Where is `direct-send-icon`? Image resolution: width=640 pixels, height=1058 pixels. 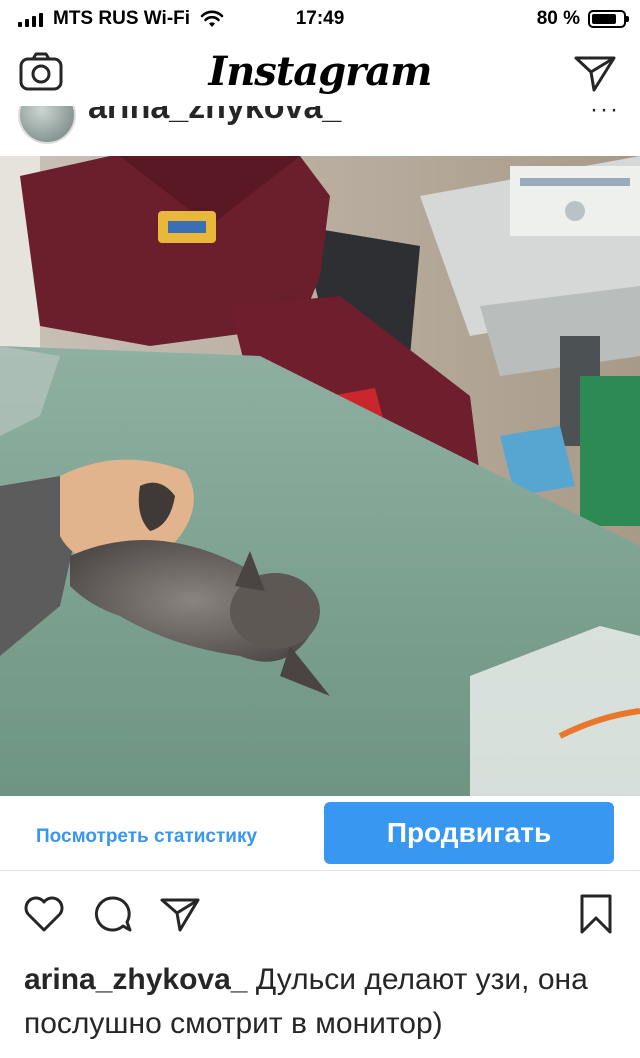
direct-send-icon is located at coordinates (595, 74).